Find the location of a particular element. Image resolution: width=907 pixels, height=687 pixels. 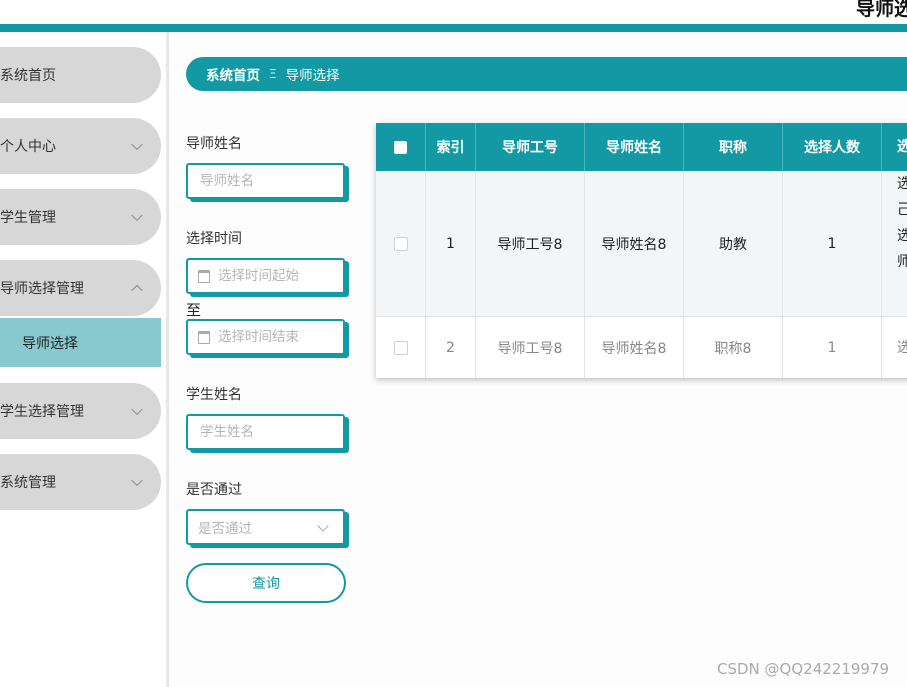

sidebar-item-personal-center: 个人中心 is located at coordinates (80, 146).